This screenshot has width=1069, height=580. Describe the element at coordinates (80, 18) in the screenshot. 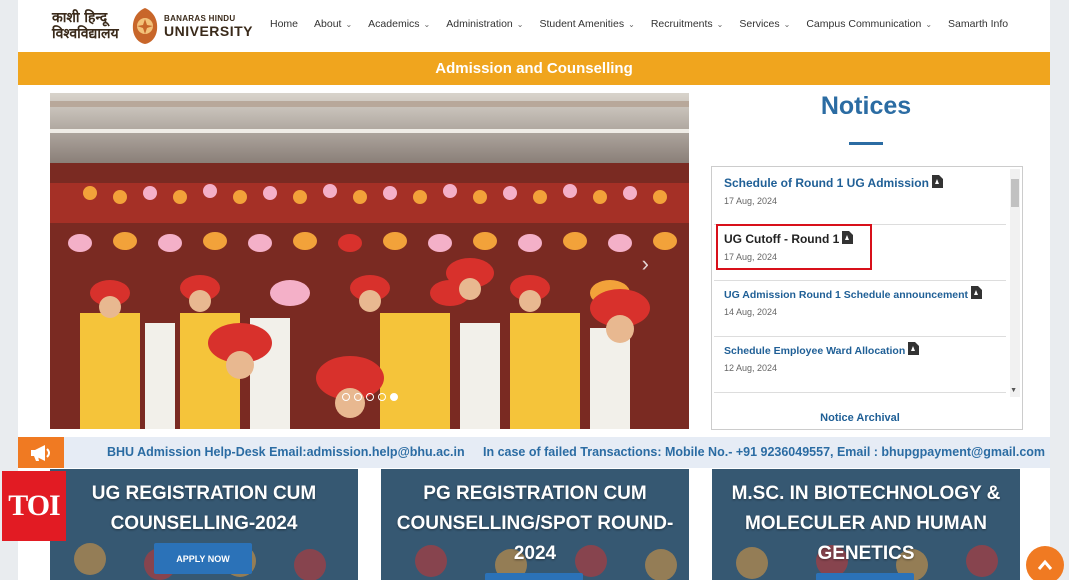

I see `logo-hindi-line1: काशी हिन्दू` at that location.